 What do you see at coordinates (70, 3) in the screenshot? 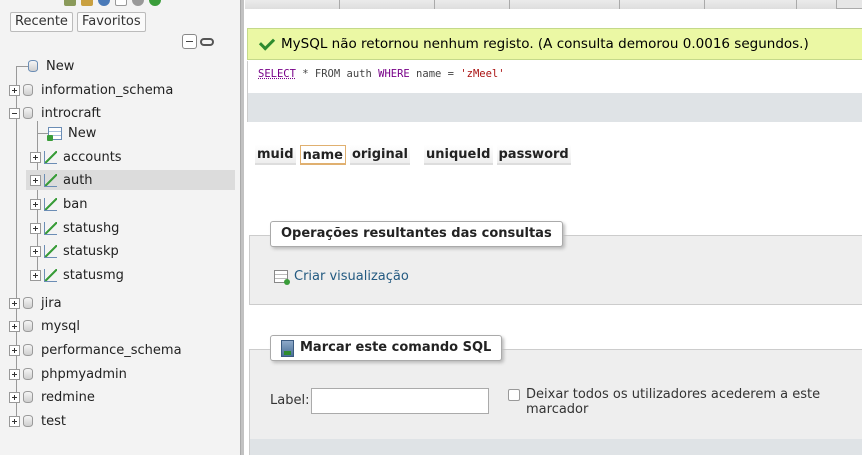
I see `home-icon` at bounding box center [70, 3].